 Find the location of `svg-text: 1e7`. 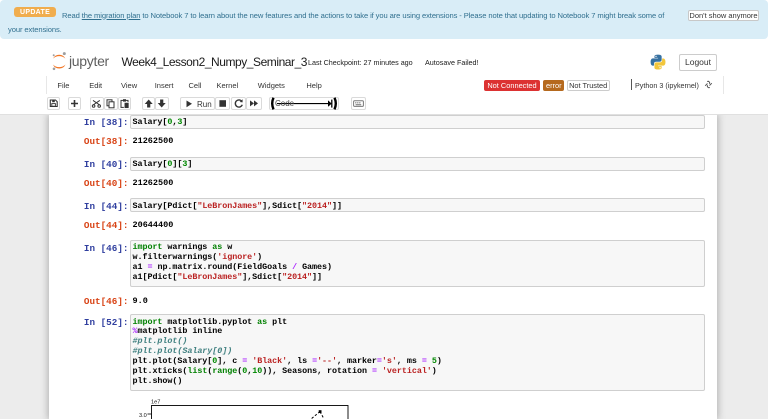

svg-text: 1e7 is located at coordinates (155, 402).